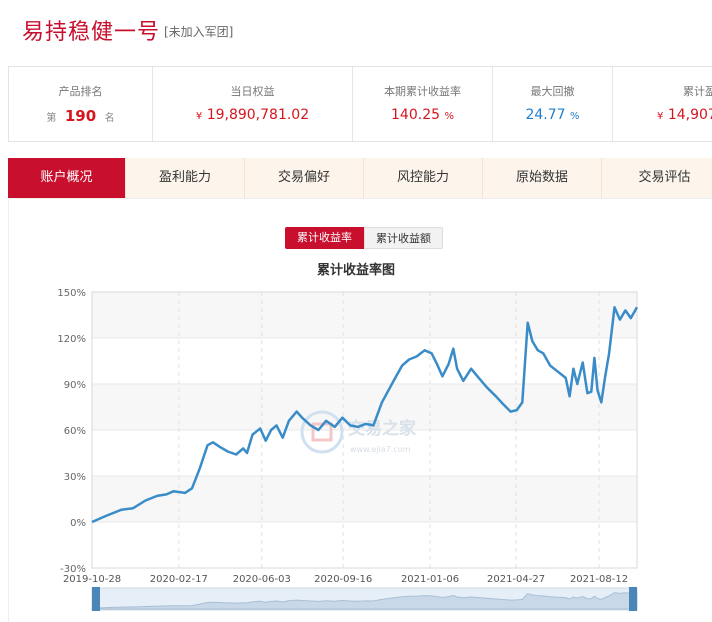 The width and height of the screenshot is (712, 622). Describe the element at coordinates (75, 477) in the screenshot. I see `y-tick-label: 30%` at that location.